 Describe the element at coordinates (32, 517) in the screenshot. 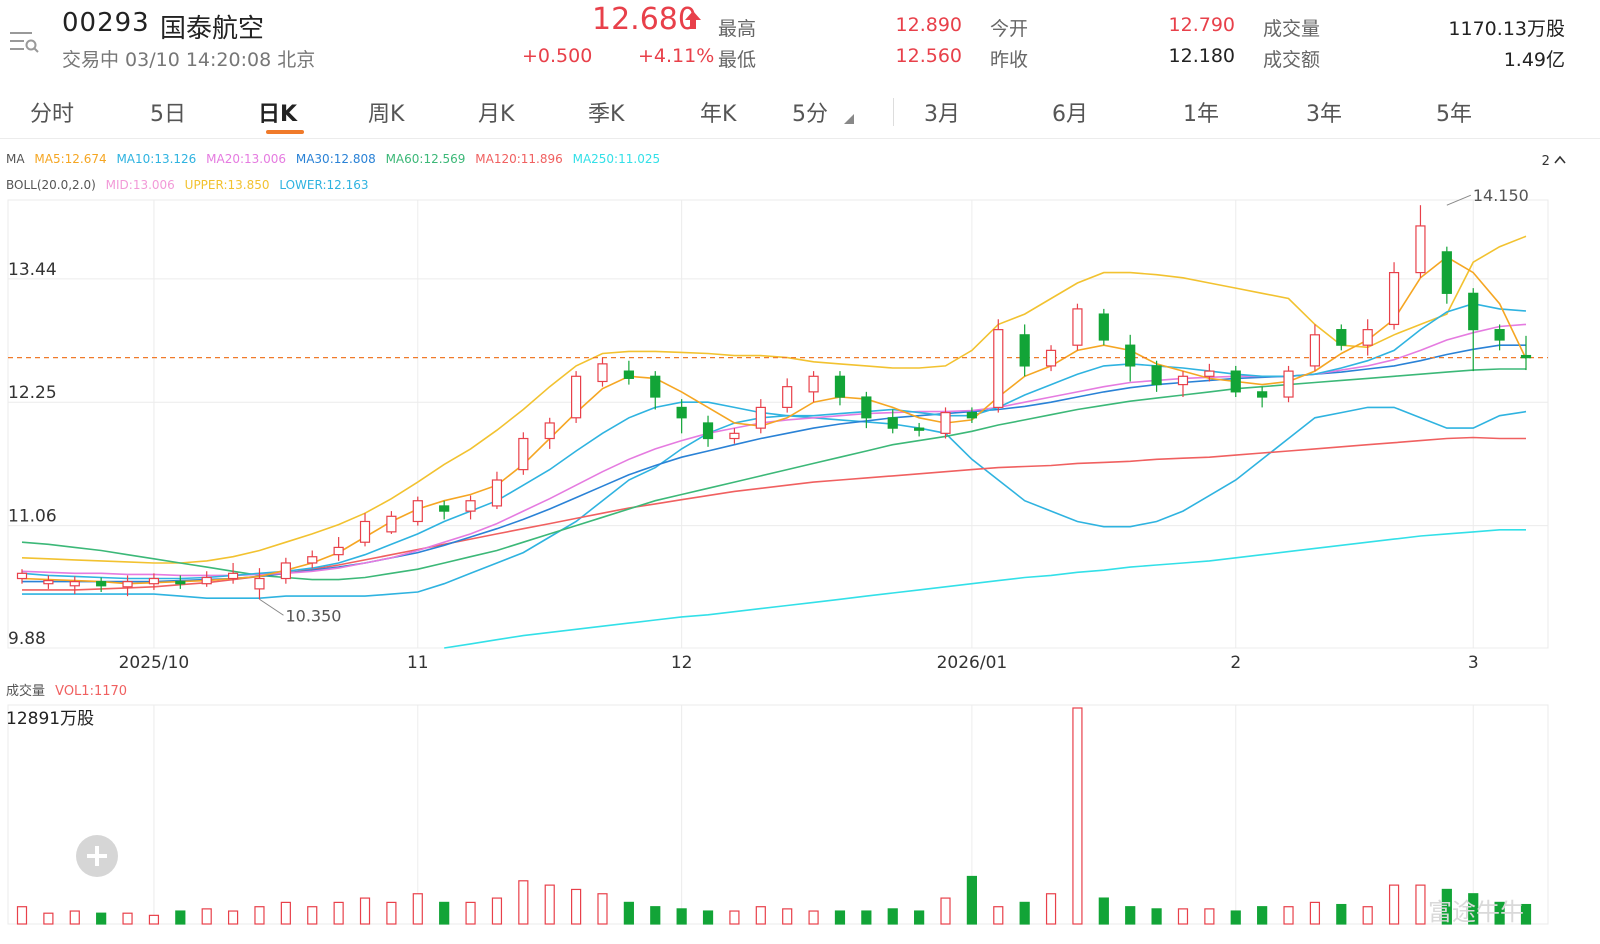

I see `y-tick-label: 11.06` at that location.